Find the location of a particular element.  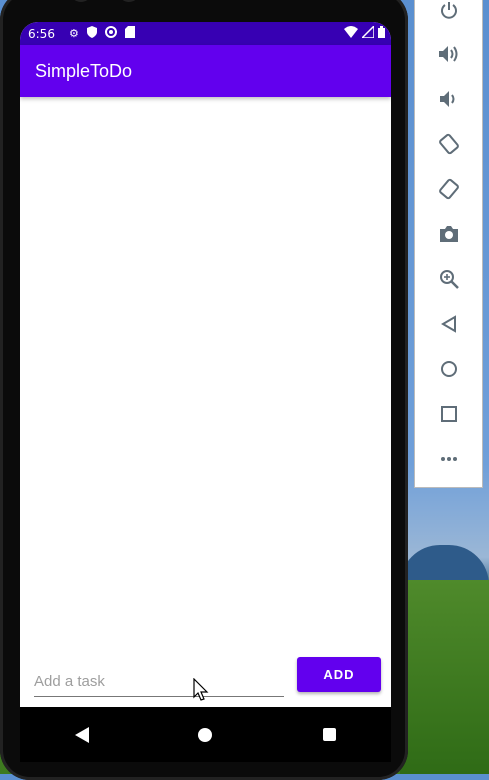

rotate-right-icon is located at coordinates (448, 189).